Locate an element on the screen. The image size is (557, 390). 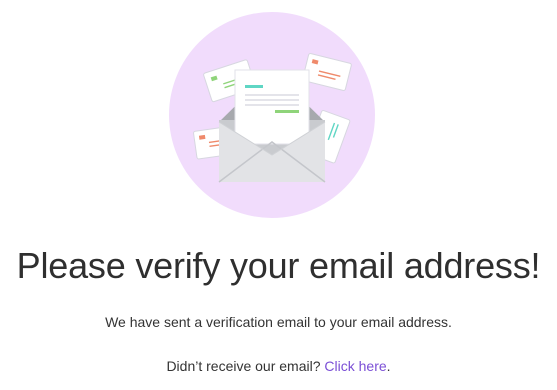
resend-prompt: Didn’t receive our email? Click here. is located at coordinates (278, 366).